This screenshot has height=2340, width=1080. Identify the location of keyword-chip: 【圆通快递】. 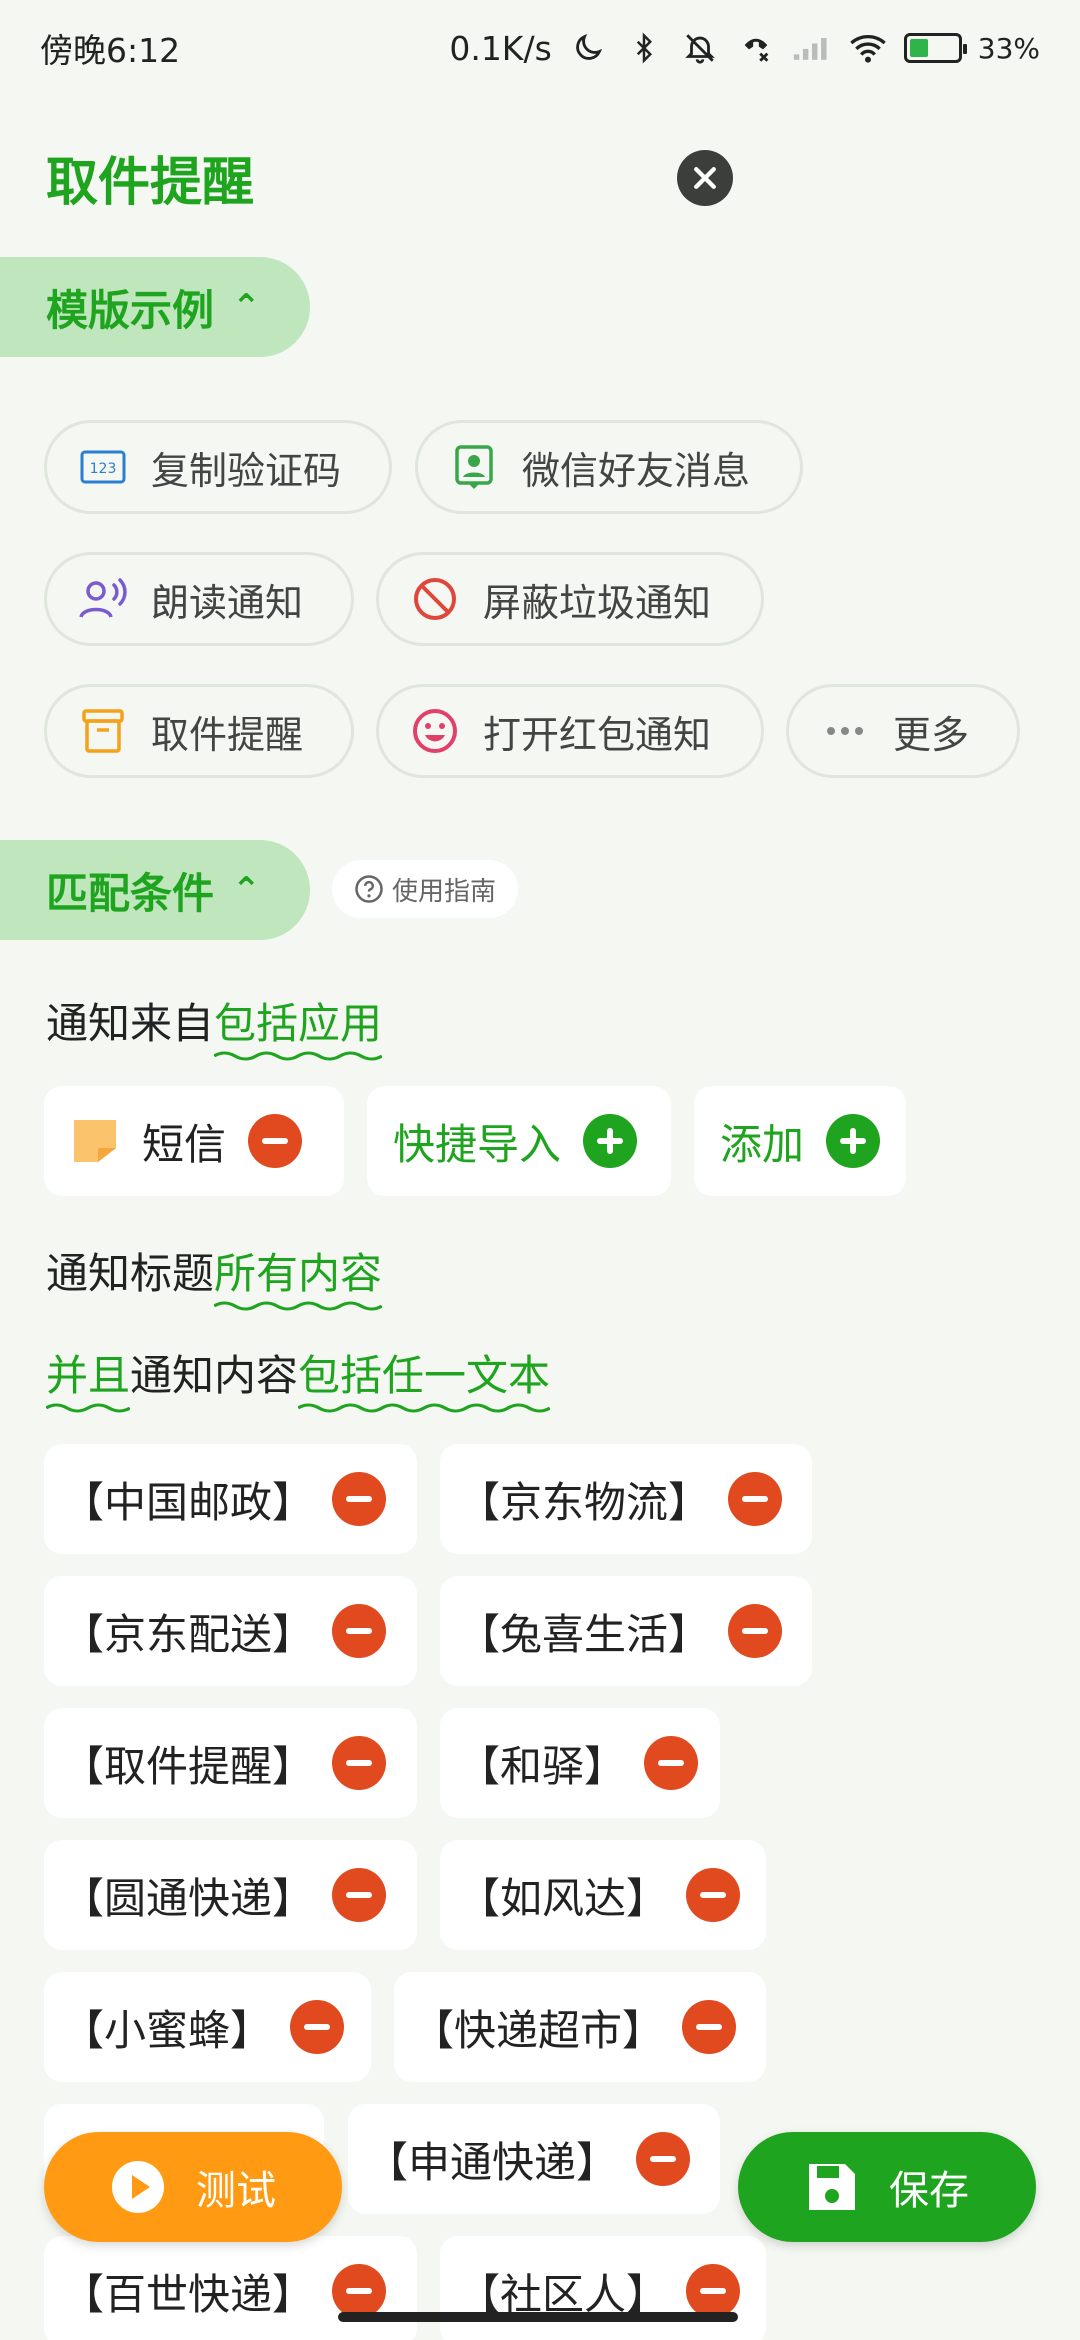
(230, 1895).